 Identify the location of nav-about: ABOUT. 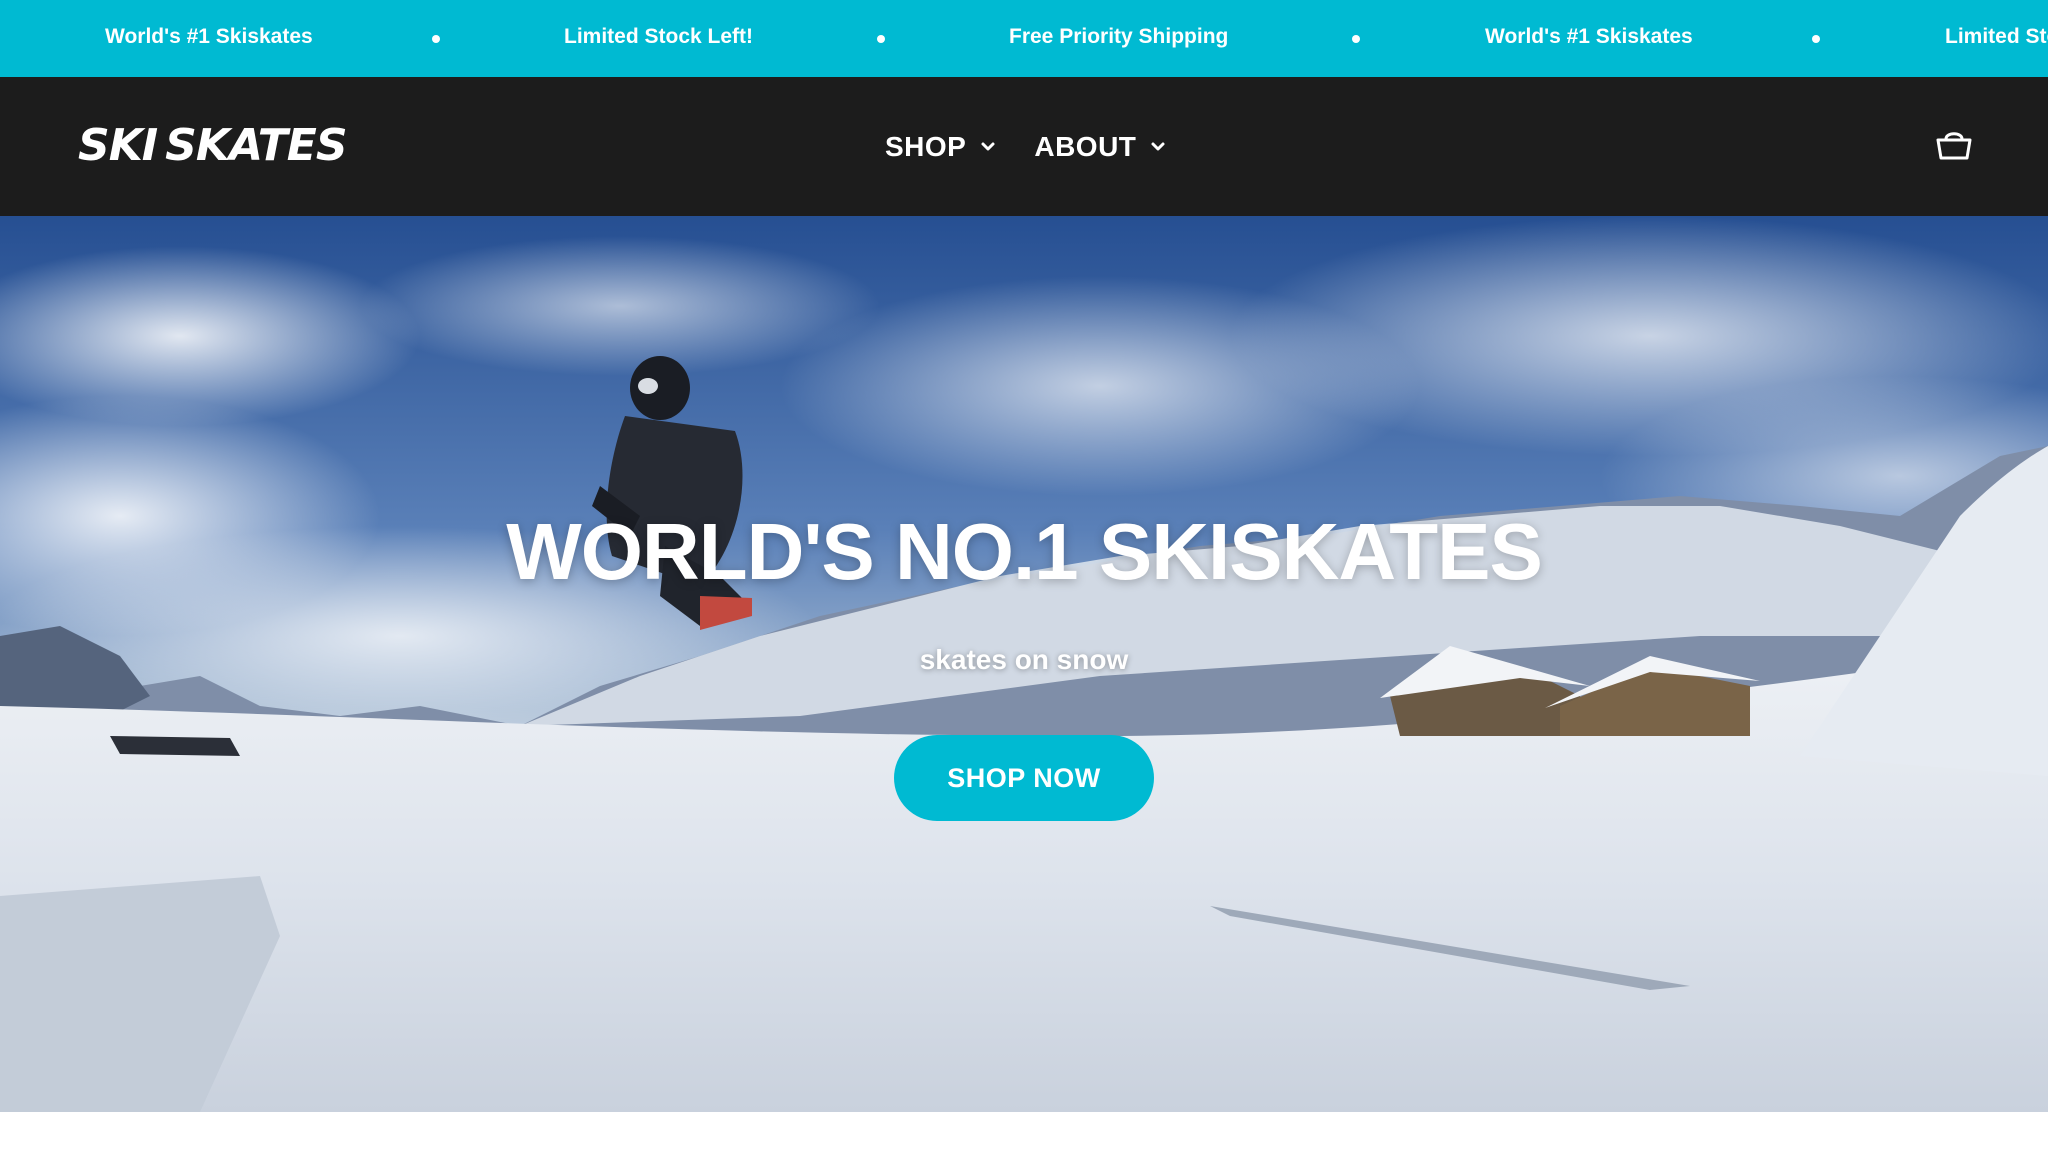
(1100, 147).